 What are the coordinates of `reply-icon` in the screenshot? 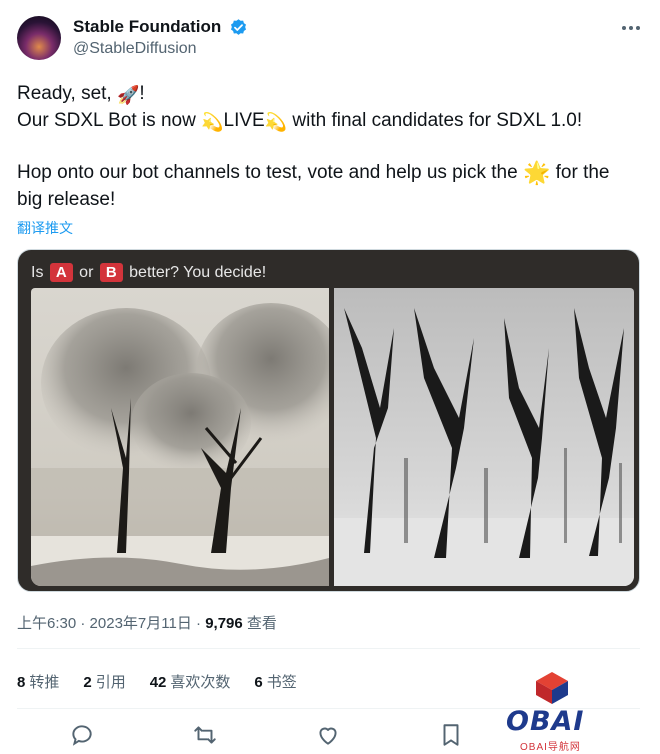 It's located at (82, 735).